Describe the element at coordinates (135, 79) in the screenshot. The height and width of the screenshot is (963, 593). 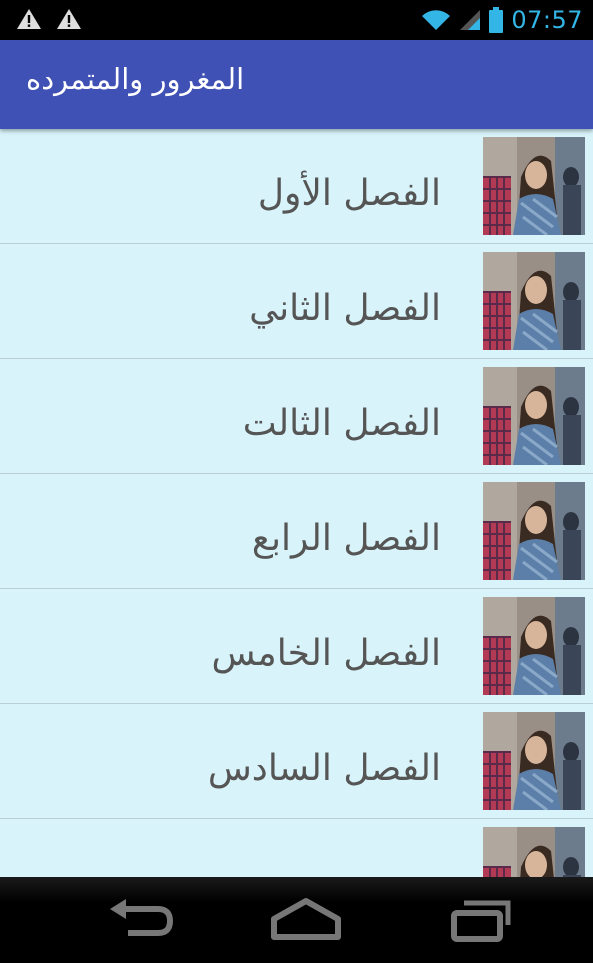
I see `app-title: المغرور والمتمرده` at that location.